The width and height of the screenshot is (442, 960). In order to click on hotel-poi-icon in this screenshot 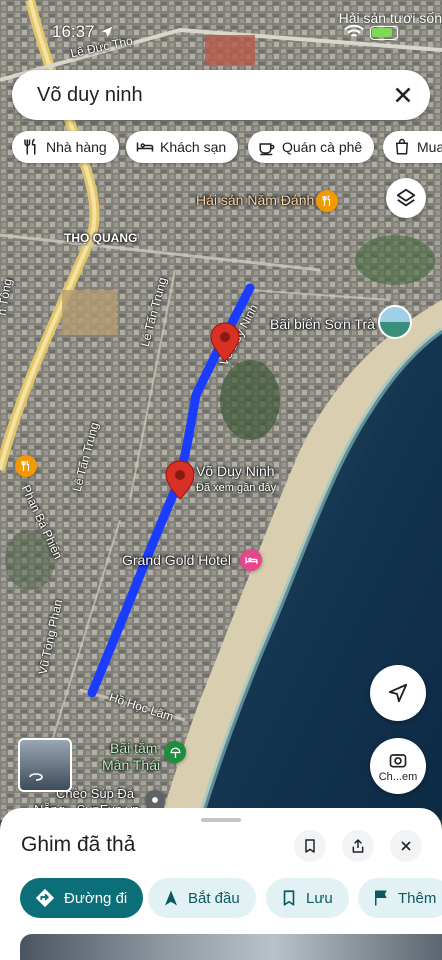, I will do `click(251, 560)`.